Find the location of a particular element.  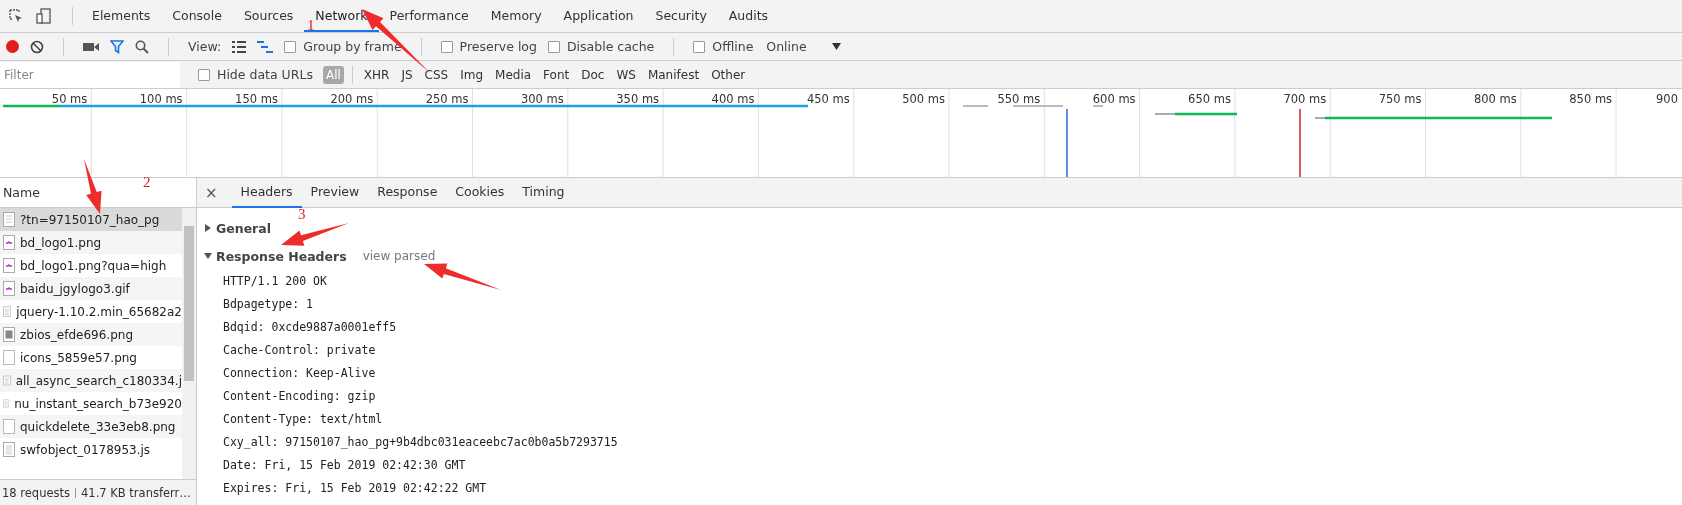

collapsed-triangle-icon is located at coordinates (208, 228).